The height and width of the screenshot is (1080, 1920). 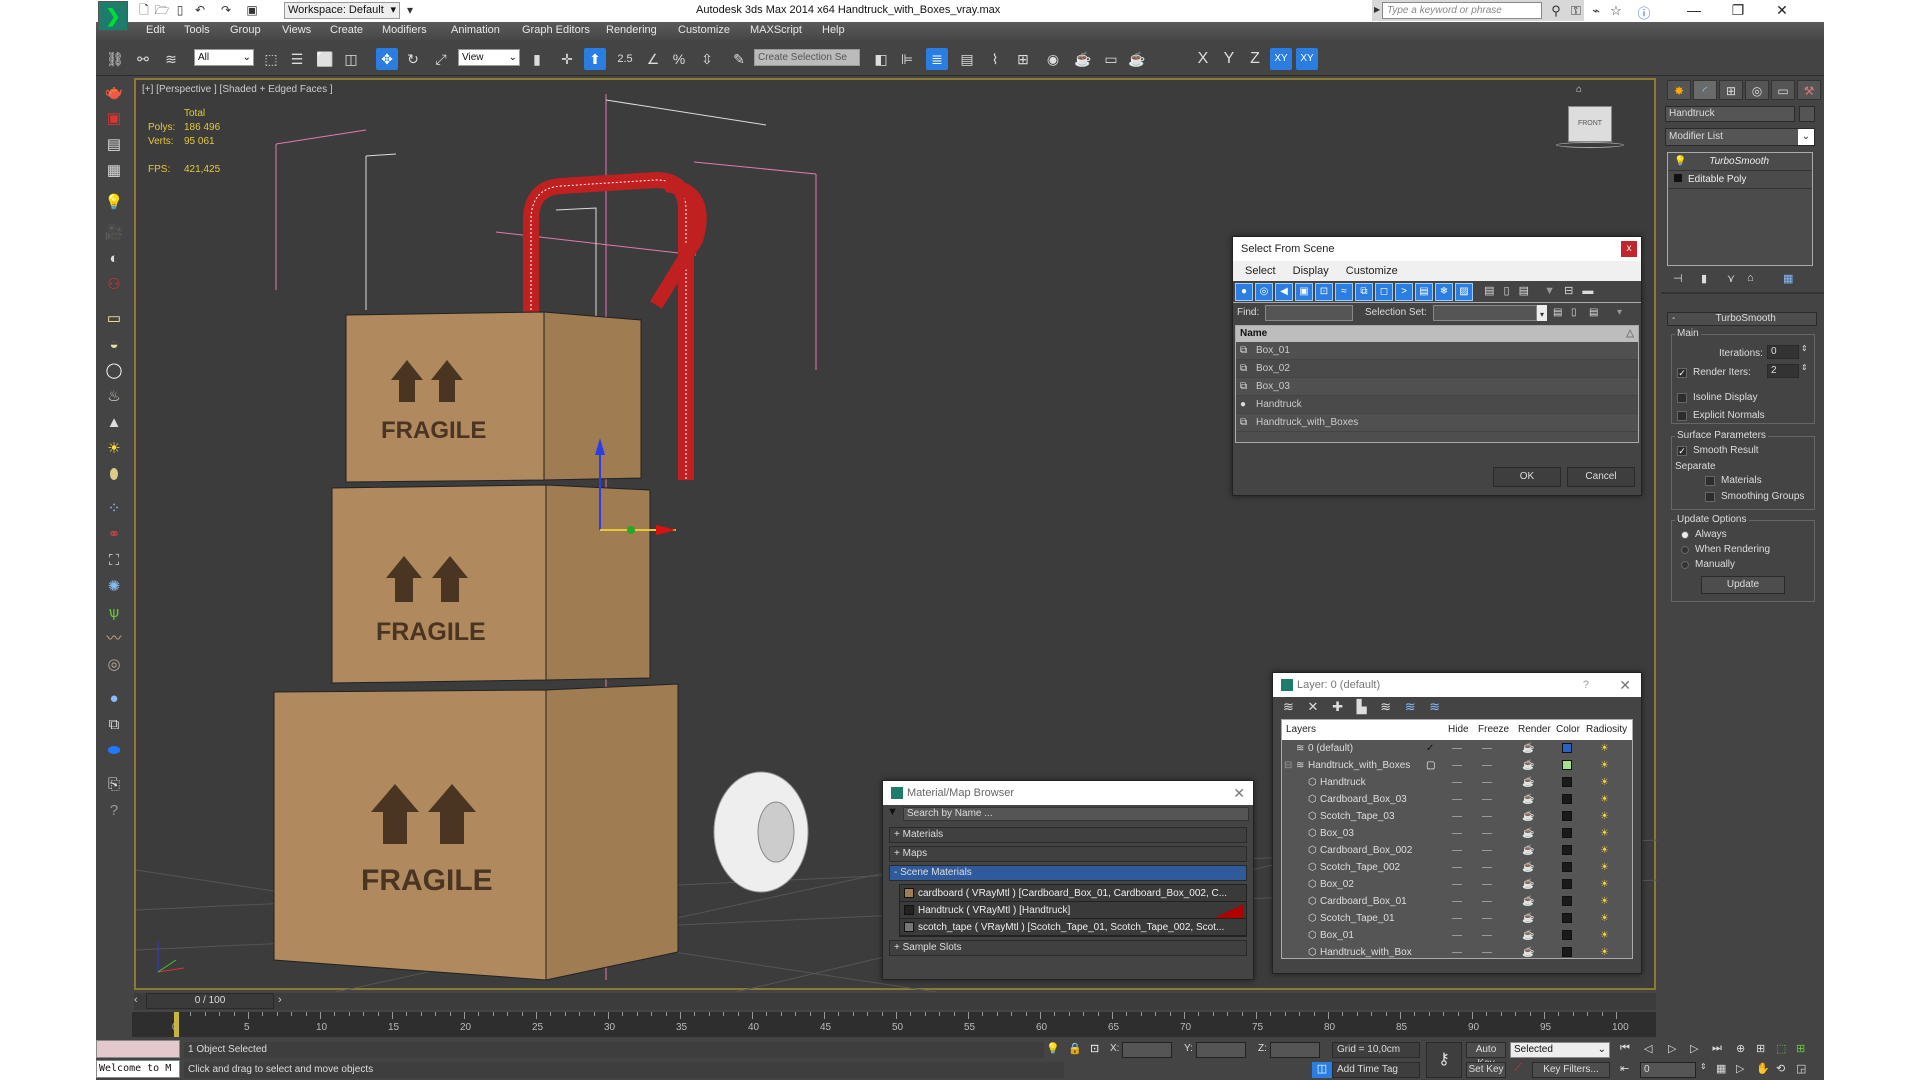 I want to click on separate-materials-checkbox, so click(x=1710, y=481).